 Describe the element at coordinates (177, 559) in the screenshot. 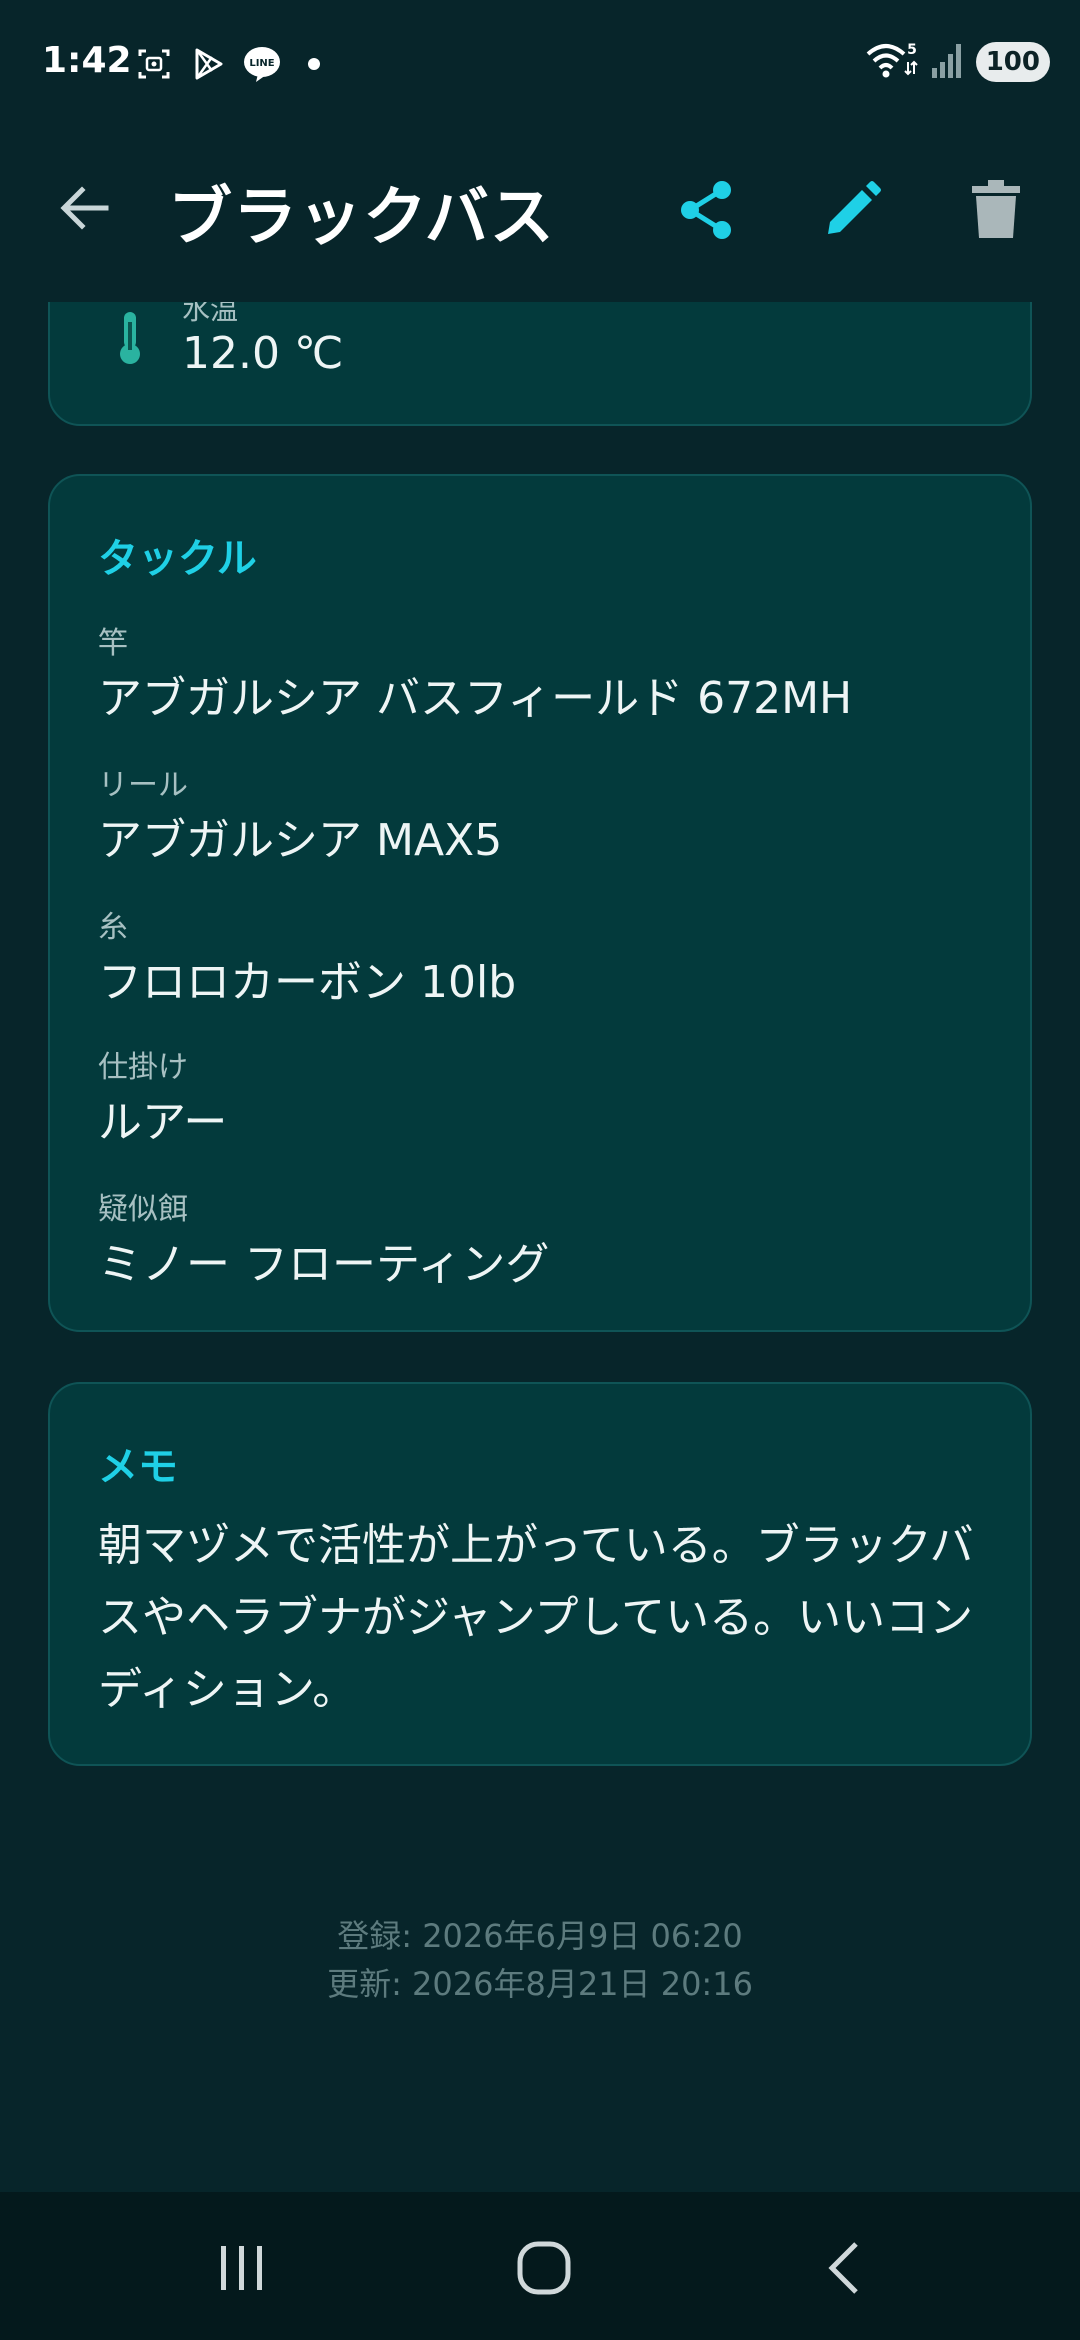

I see `tackle-heading: タックル` at that location.